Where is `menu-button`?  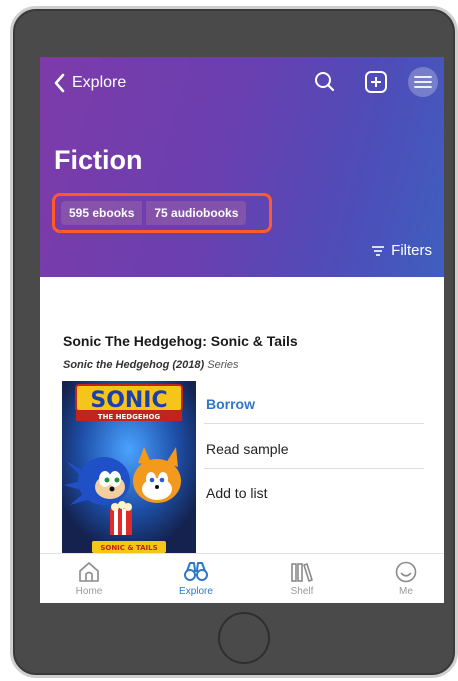
menu-button is located at coordinates (423, 82).